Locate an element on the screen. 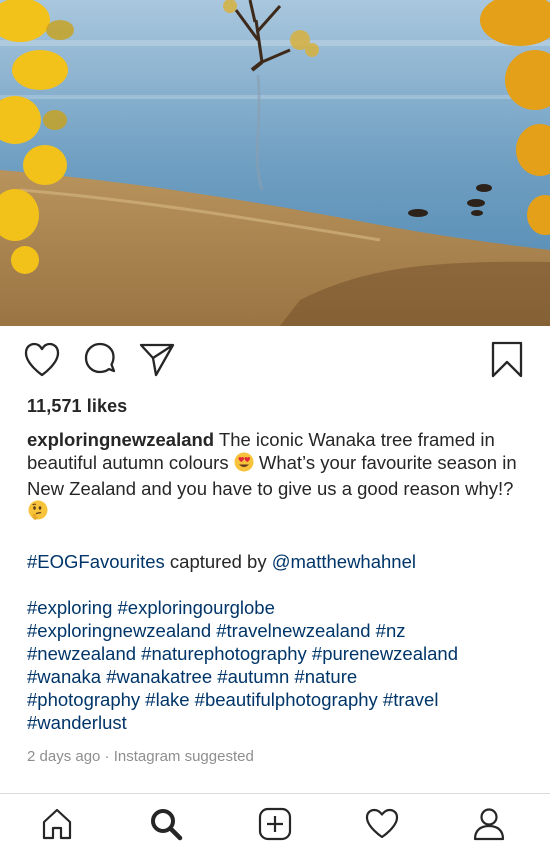 The height and width of the screenshot is (854, 550). hashtag: #wanakatree is located at coordinates (159, 676).